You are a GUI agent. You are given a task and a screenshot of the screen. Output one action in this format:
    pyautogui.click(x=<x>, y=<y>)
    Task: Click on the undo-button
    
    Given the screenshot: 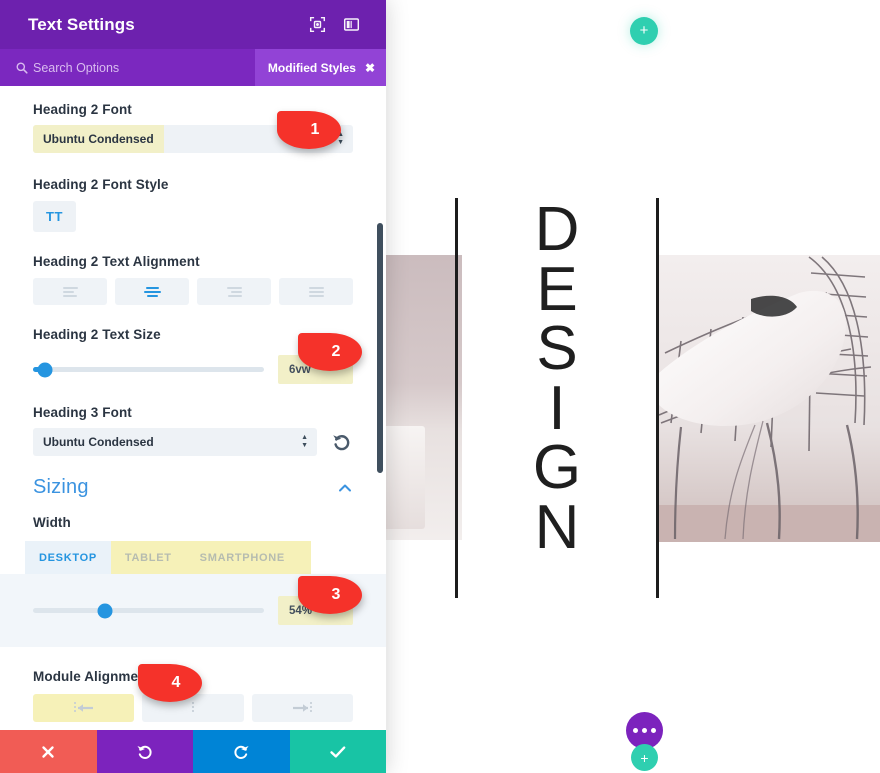 What is the action you would take?
    pyautogui.click(x=144, y=751)
    